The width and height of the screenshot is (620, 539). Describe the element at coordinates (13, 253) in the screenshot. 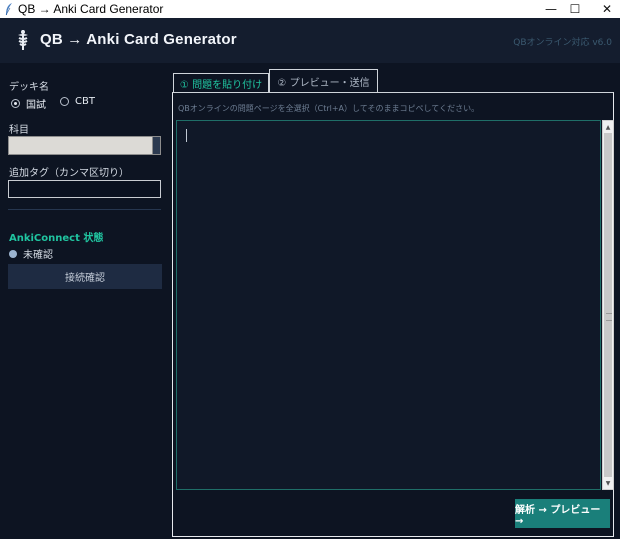

I see `status-dot-icon` at that location.